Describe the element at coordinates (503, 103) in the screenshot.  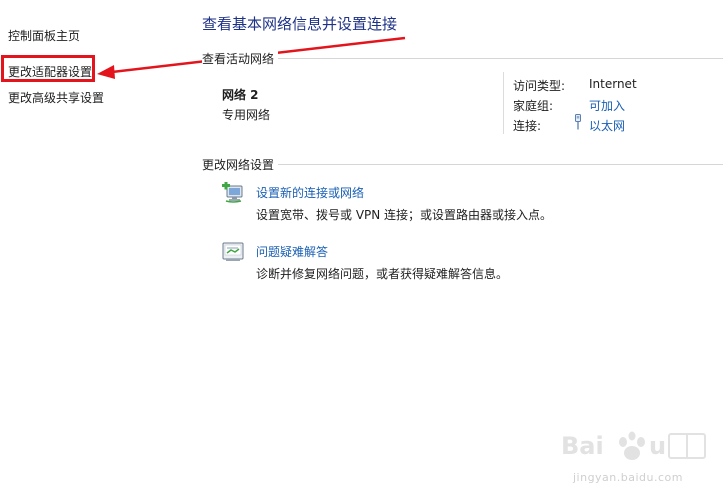
I see `network-info-divider` at that location.